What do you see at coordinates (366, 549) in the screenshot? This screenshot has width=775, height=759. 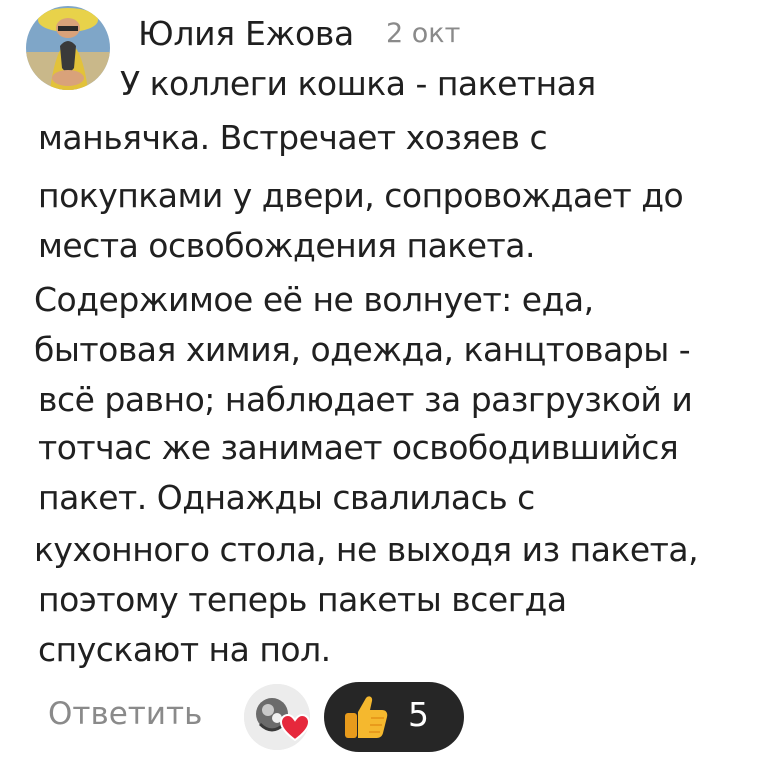 I see `comment-line: кухонного стола, не выходя из пакета,` at bounding box center [366, 549].